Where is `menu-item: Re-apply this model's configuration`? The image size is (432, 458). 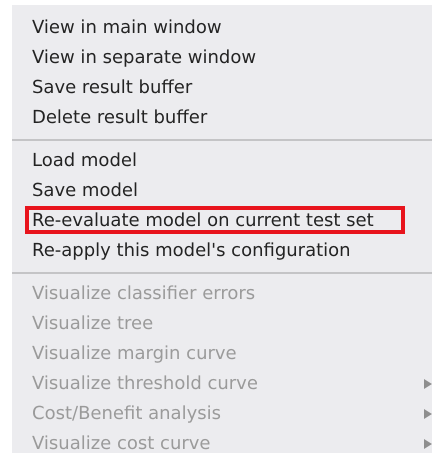
menu-item: Re-apply this model's configuration is located at coordinates (181, 251).